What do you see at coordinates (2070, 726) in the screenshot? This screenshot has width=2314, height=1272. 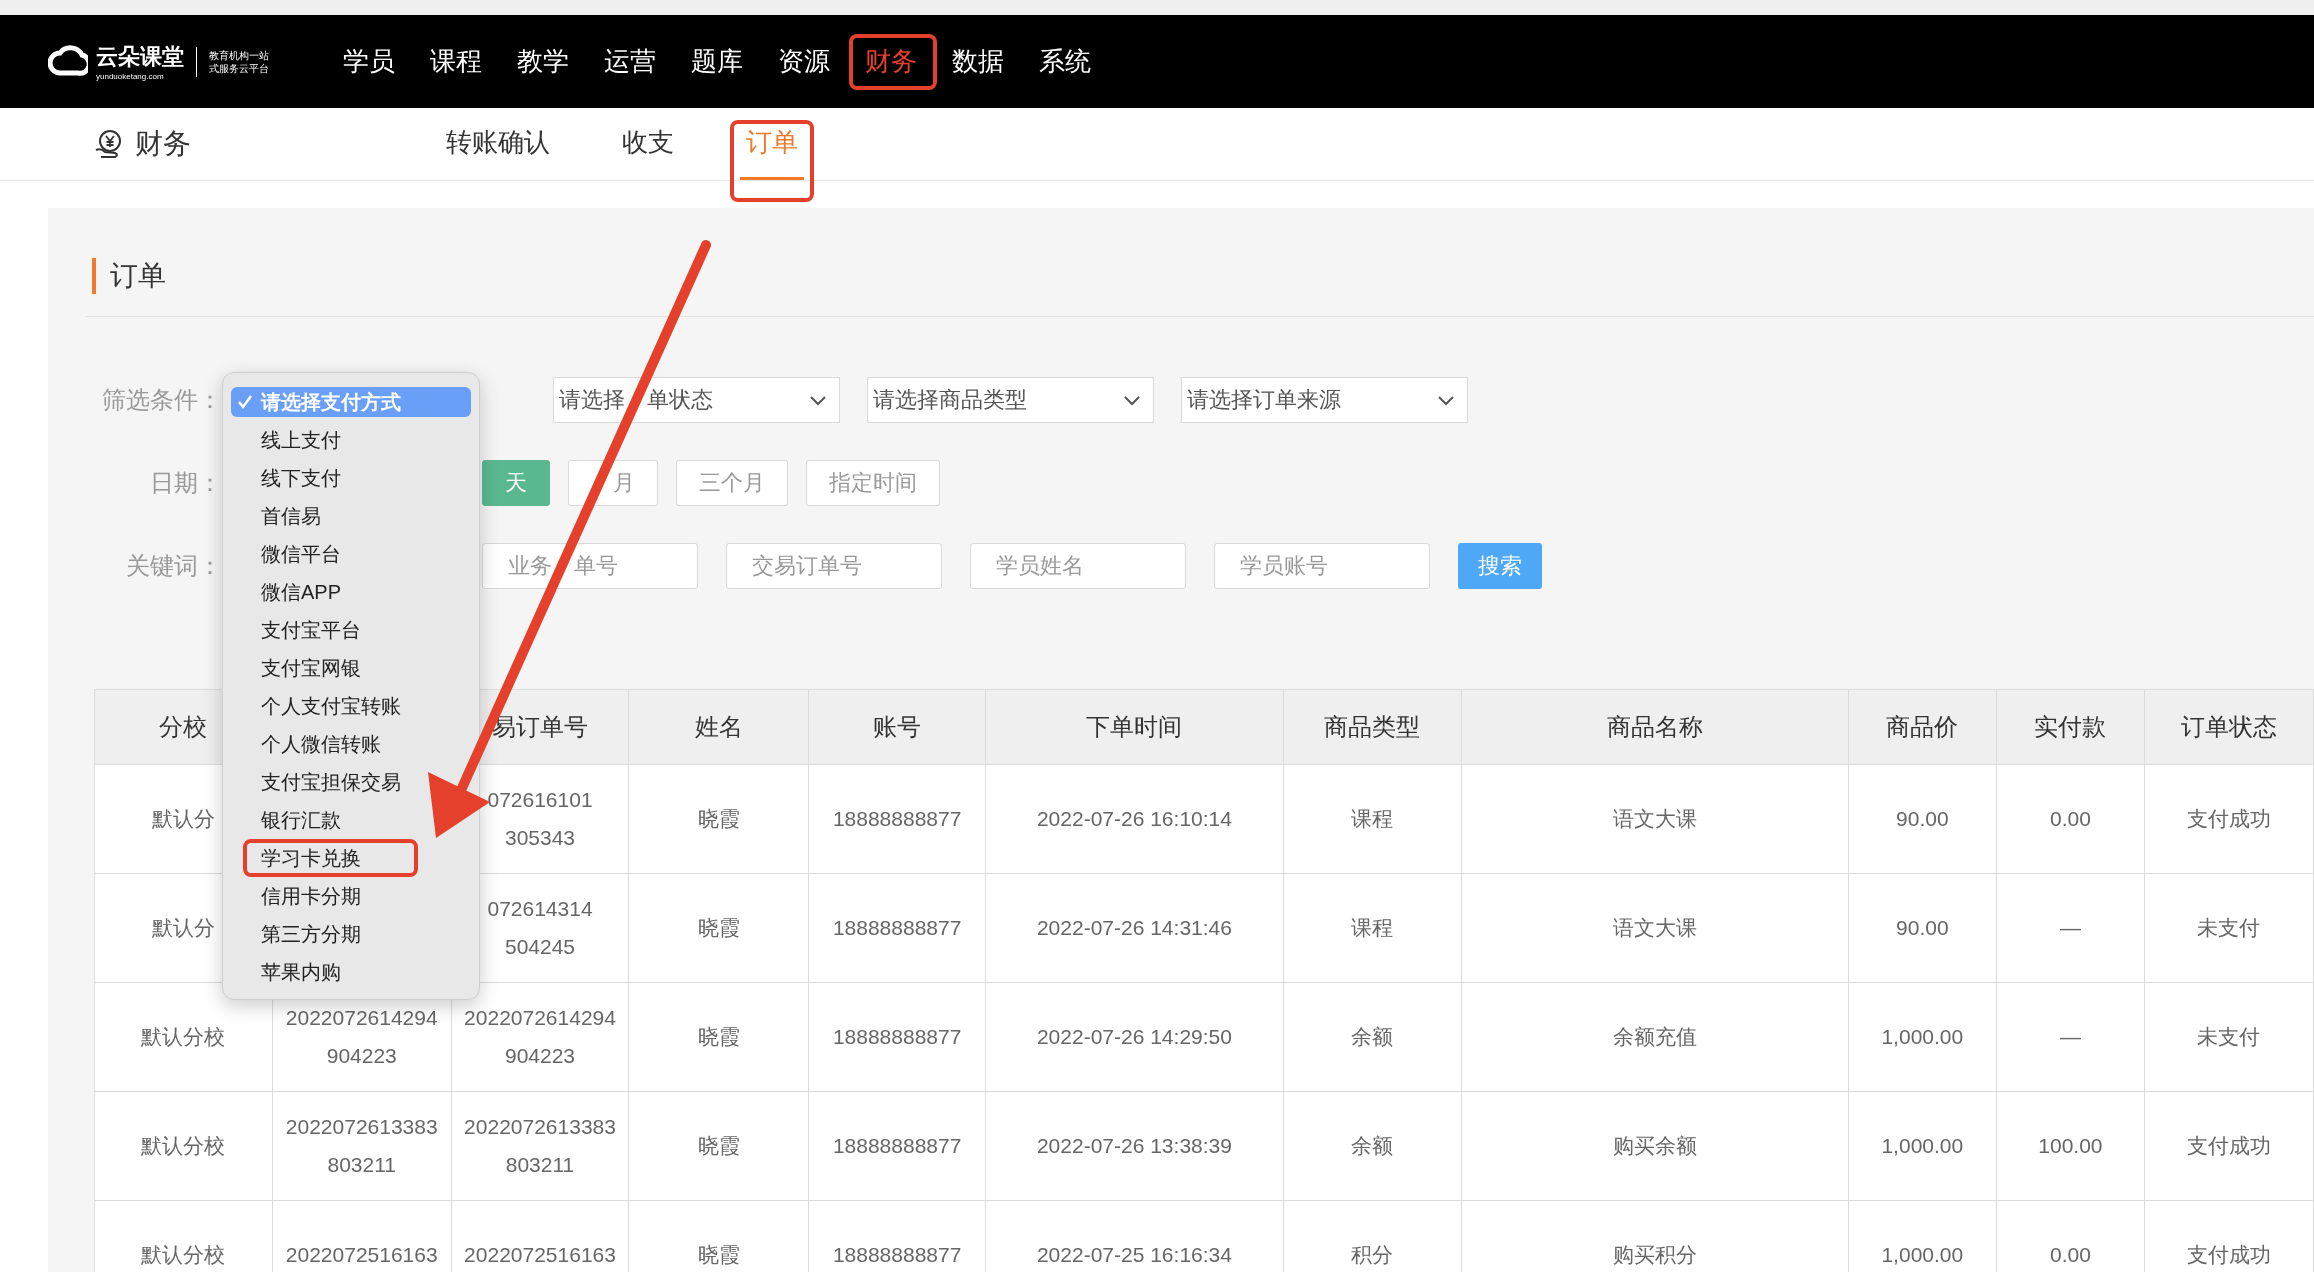 I see `column-header: 实付款` at bounding box center [2070, 726].